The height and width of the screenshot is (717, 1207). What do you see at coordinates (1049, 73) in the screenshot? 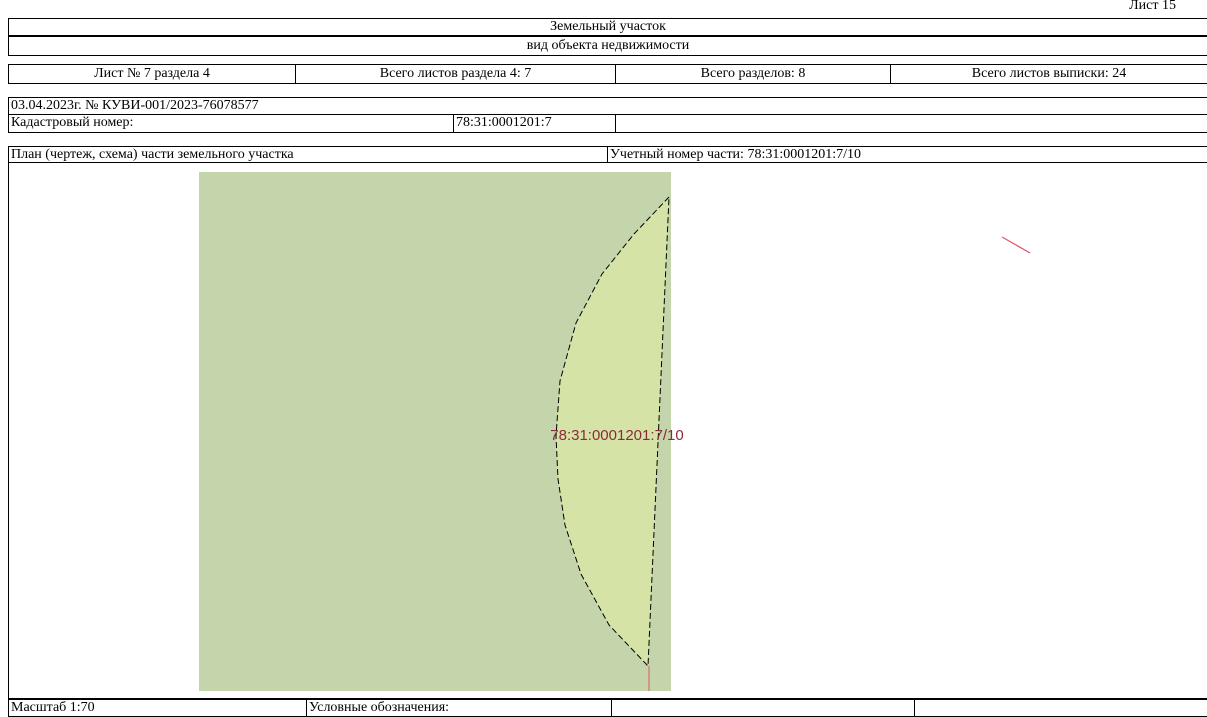
I see `extract-sheets-total: Всего листов выписки: 24` at bounding box center [1049, 73].